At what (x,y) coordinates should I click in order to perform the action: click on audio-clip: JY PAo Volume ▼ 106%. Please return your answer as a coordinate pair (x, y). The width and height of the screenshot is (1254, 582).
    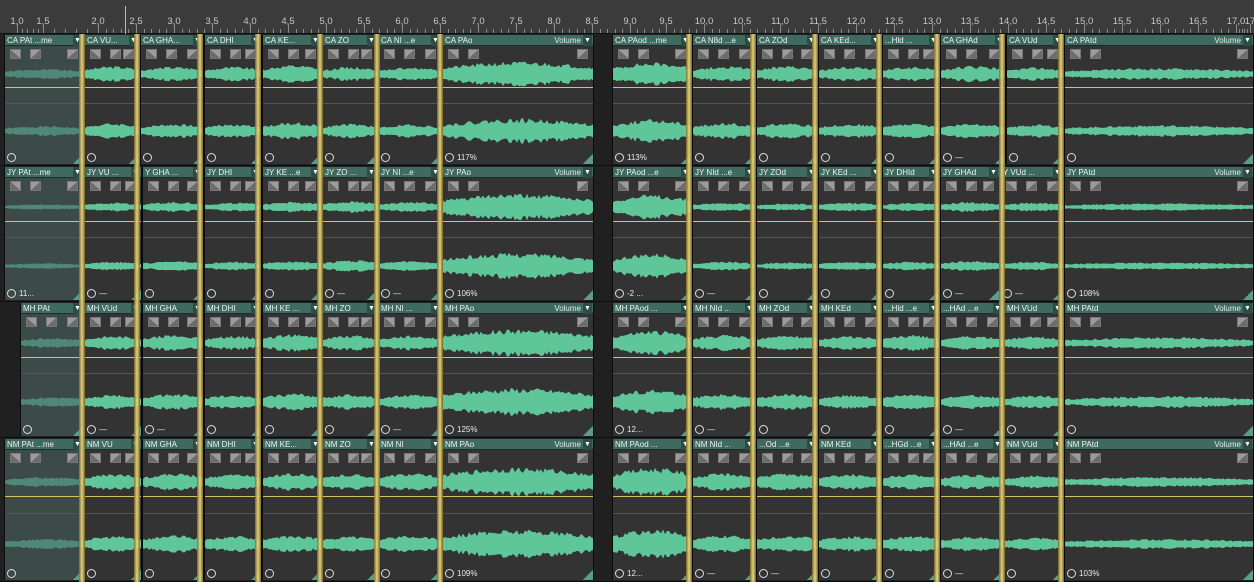
    Looking at the image, I should click on (518, 233).